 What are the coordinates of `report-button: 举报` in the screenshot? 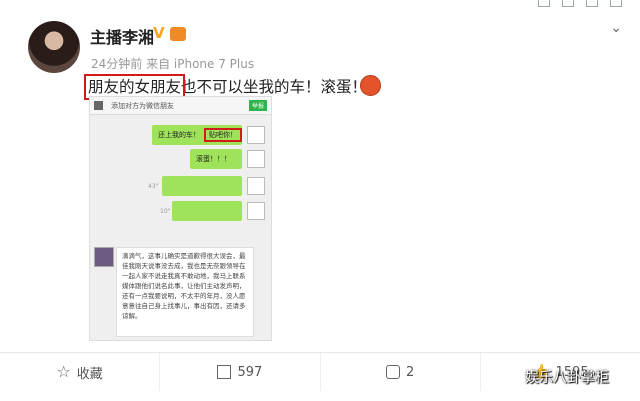 It's located at (257, 105).